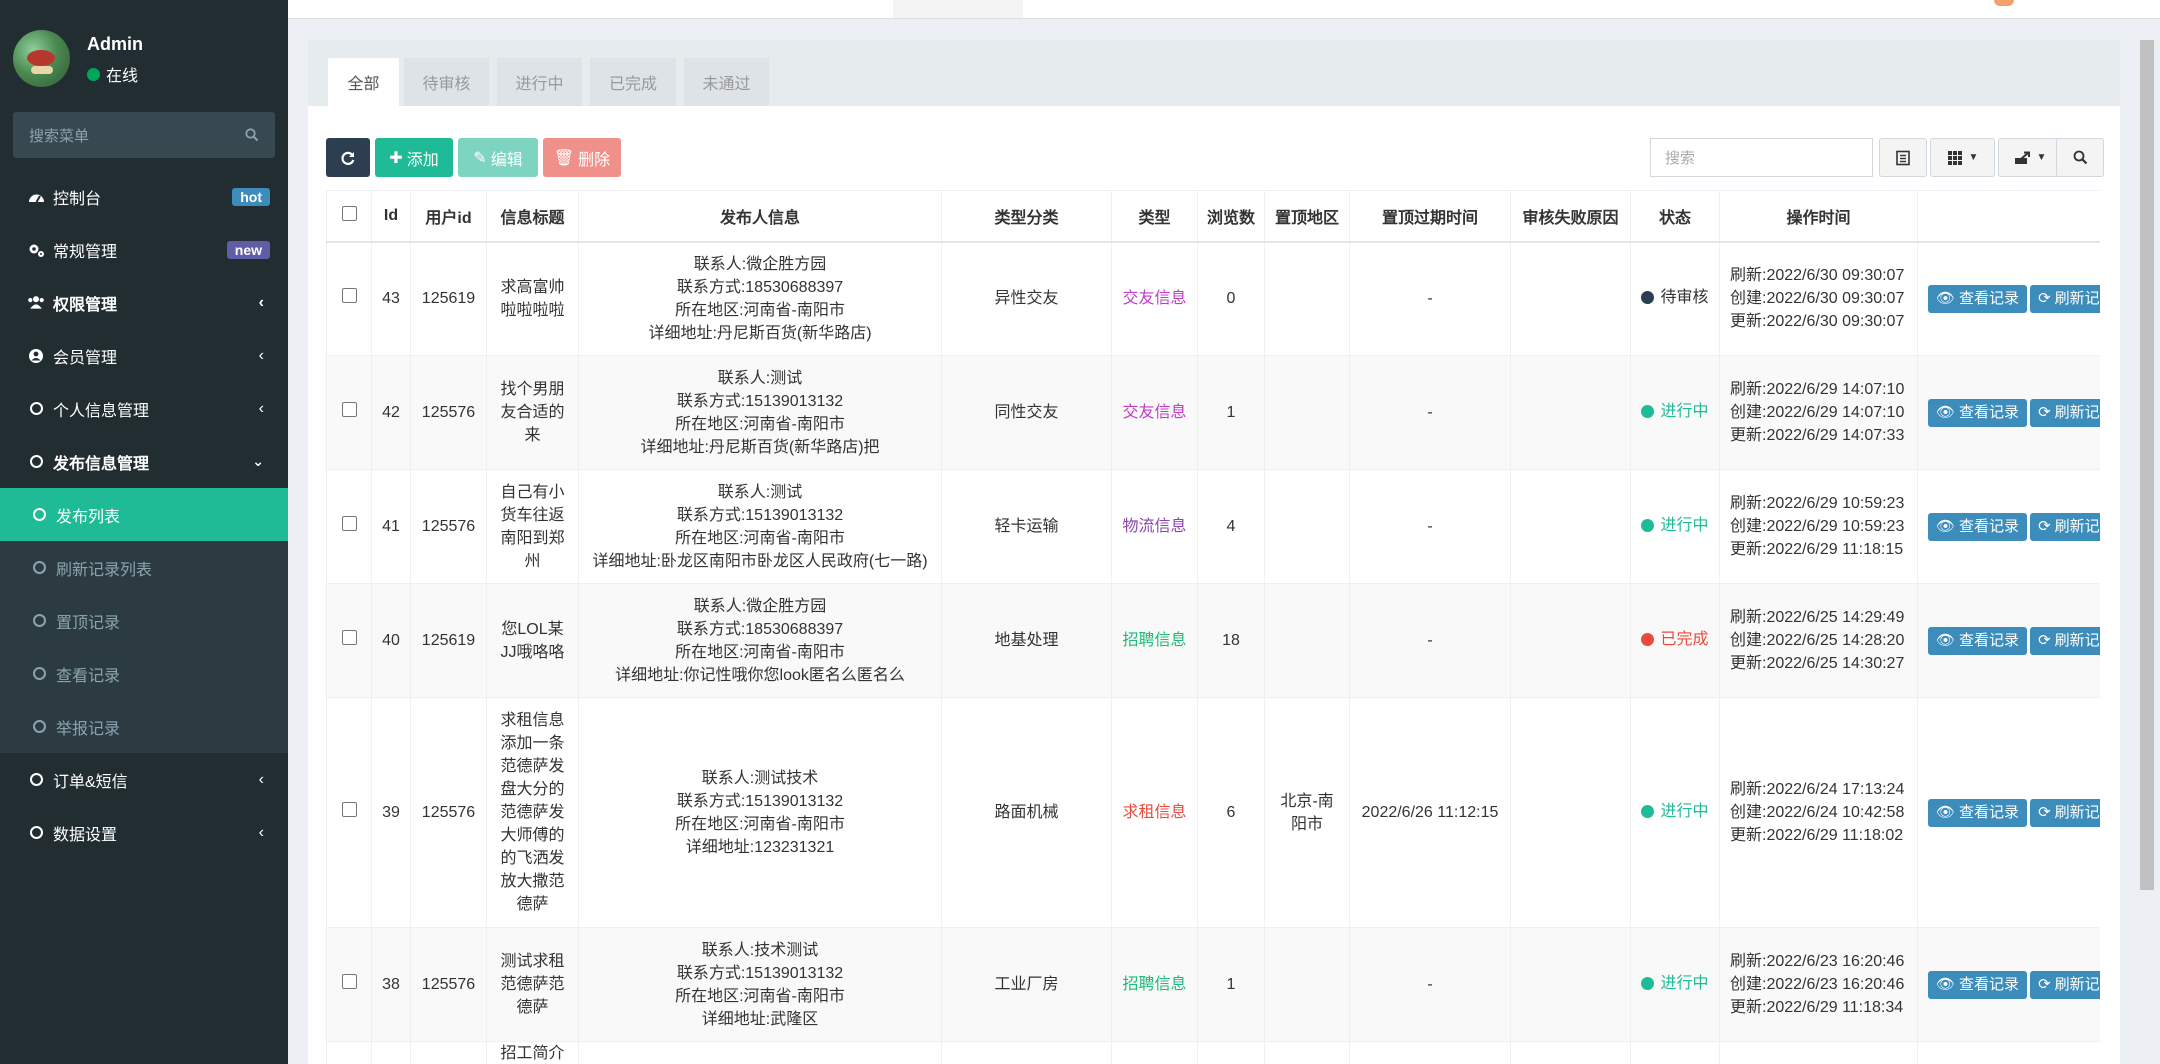 The image size is (2160, 1064). Describe the element at coordinates (144, 673) in the screenshot. I see `sidebar-item-view-records: 查看记录` at that location.